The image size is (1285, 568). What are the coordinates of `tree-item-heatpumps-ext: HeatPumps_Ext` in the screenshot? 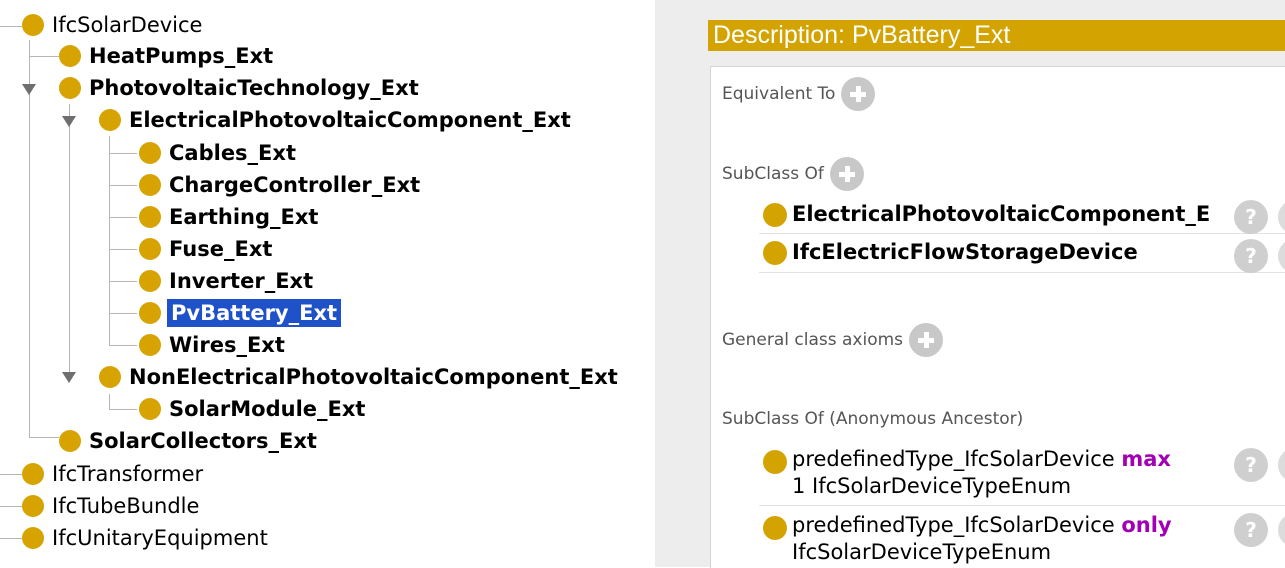 It's located at (166, 56).